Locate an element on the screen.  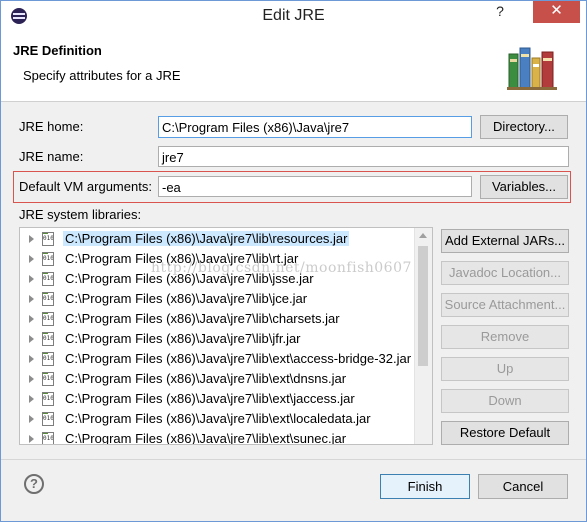
vm-arguments-input: -ea is located at coordinates (315, 186).